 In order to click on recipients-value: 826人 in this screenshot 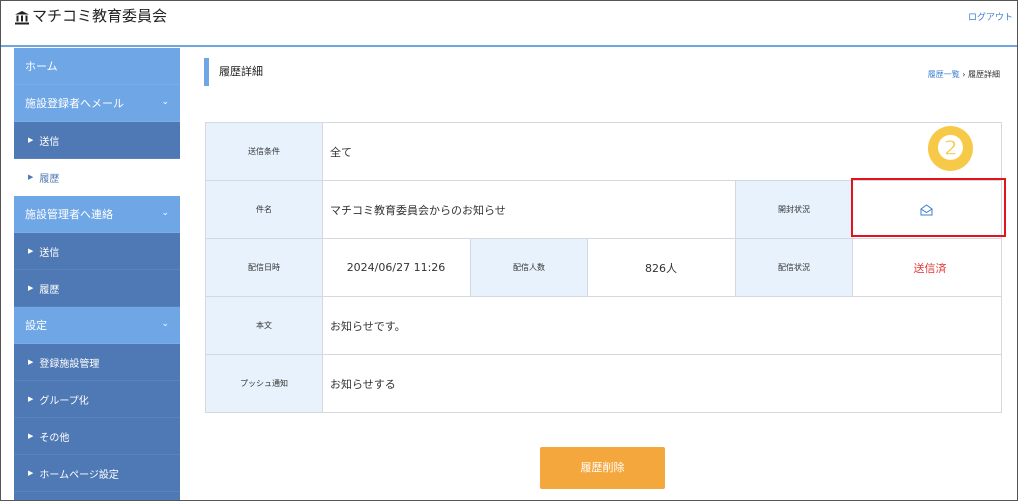, I will do `click(661, 267)`.